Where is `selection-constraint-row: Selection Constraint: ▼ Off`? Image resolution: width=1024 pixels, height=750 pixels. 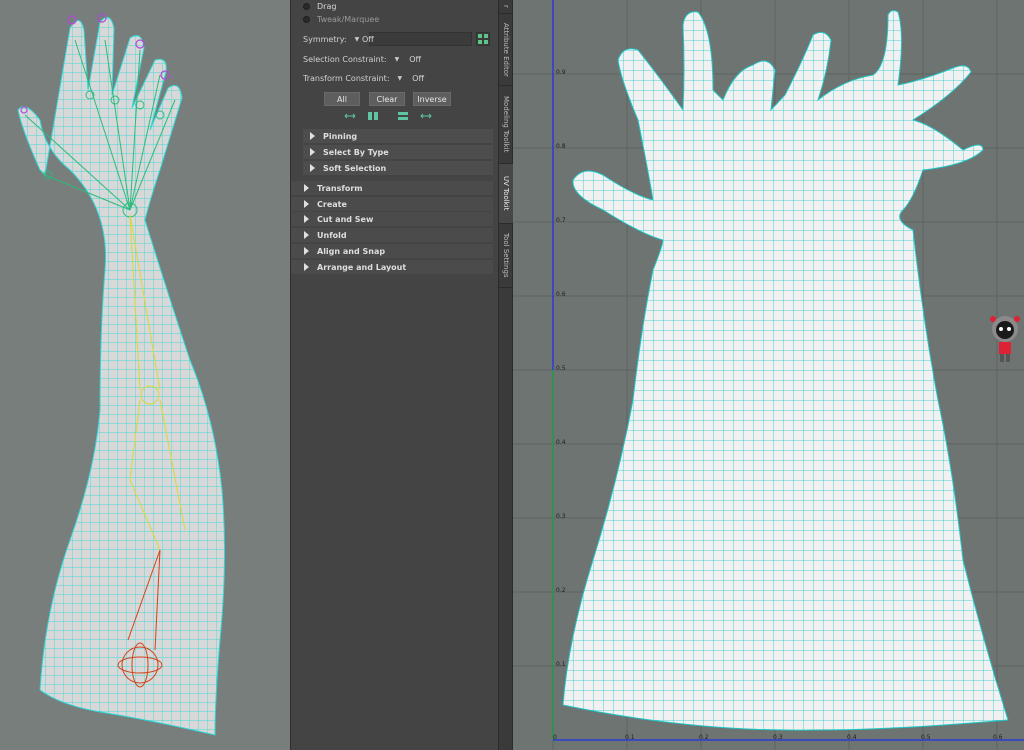
selection-constraint-row: Selection Constraint: ▼ Off is located at coordinates (362, 59).